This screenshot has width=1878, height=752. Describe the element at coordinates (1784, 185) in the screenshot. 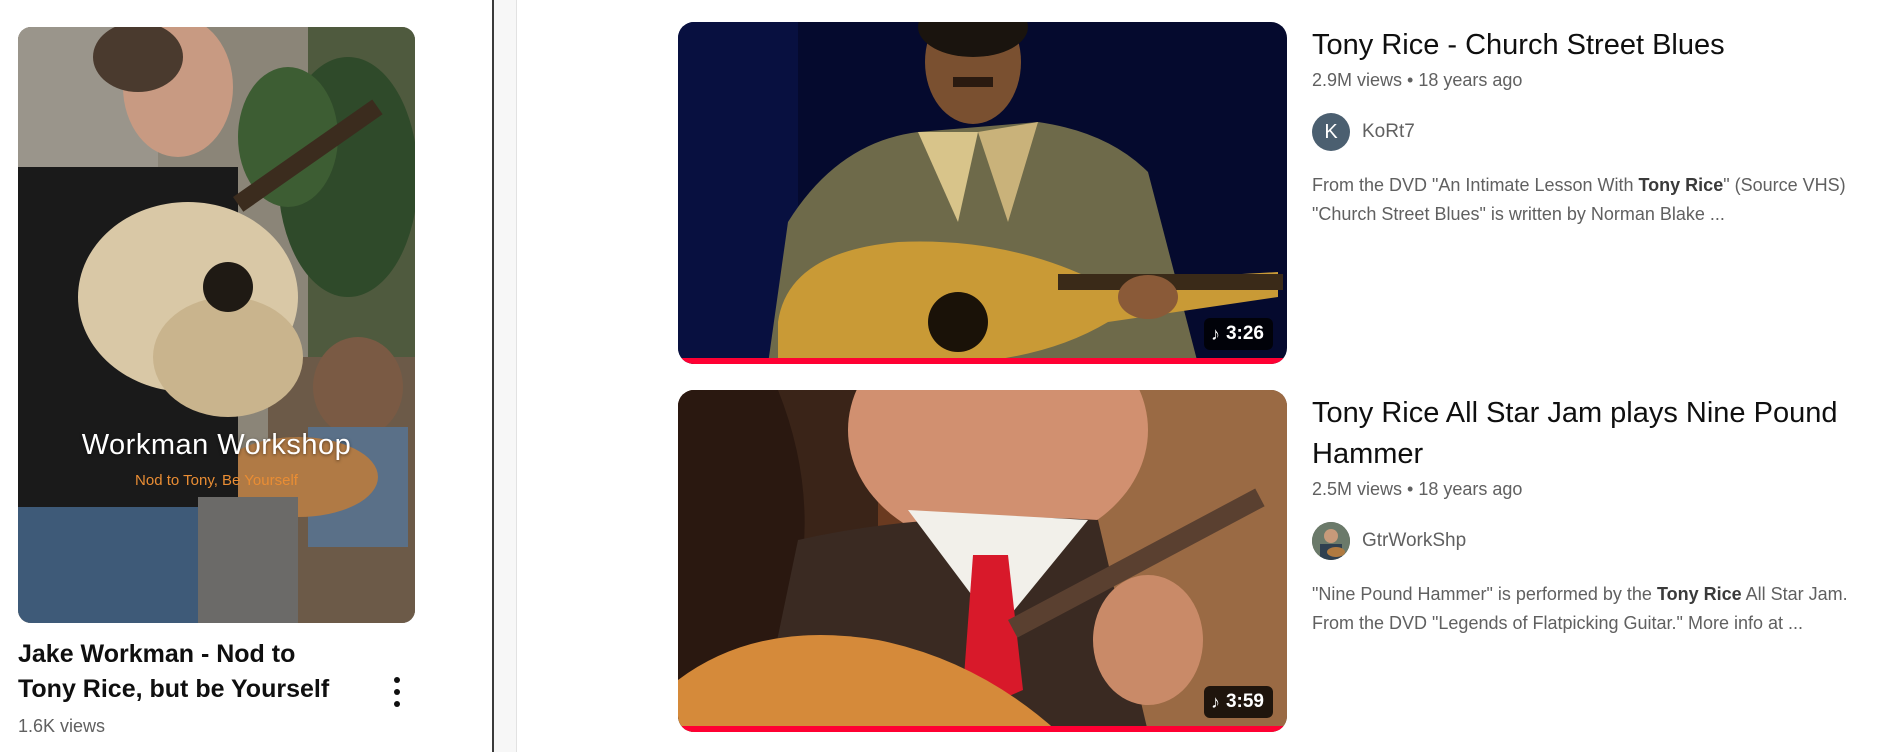

I see `description-text: " (Source VHS)` at that location.